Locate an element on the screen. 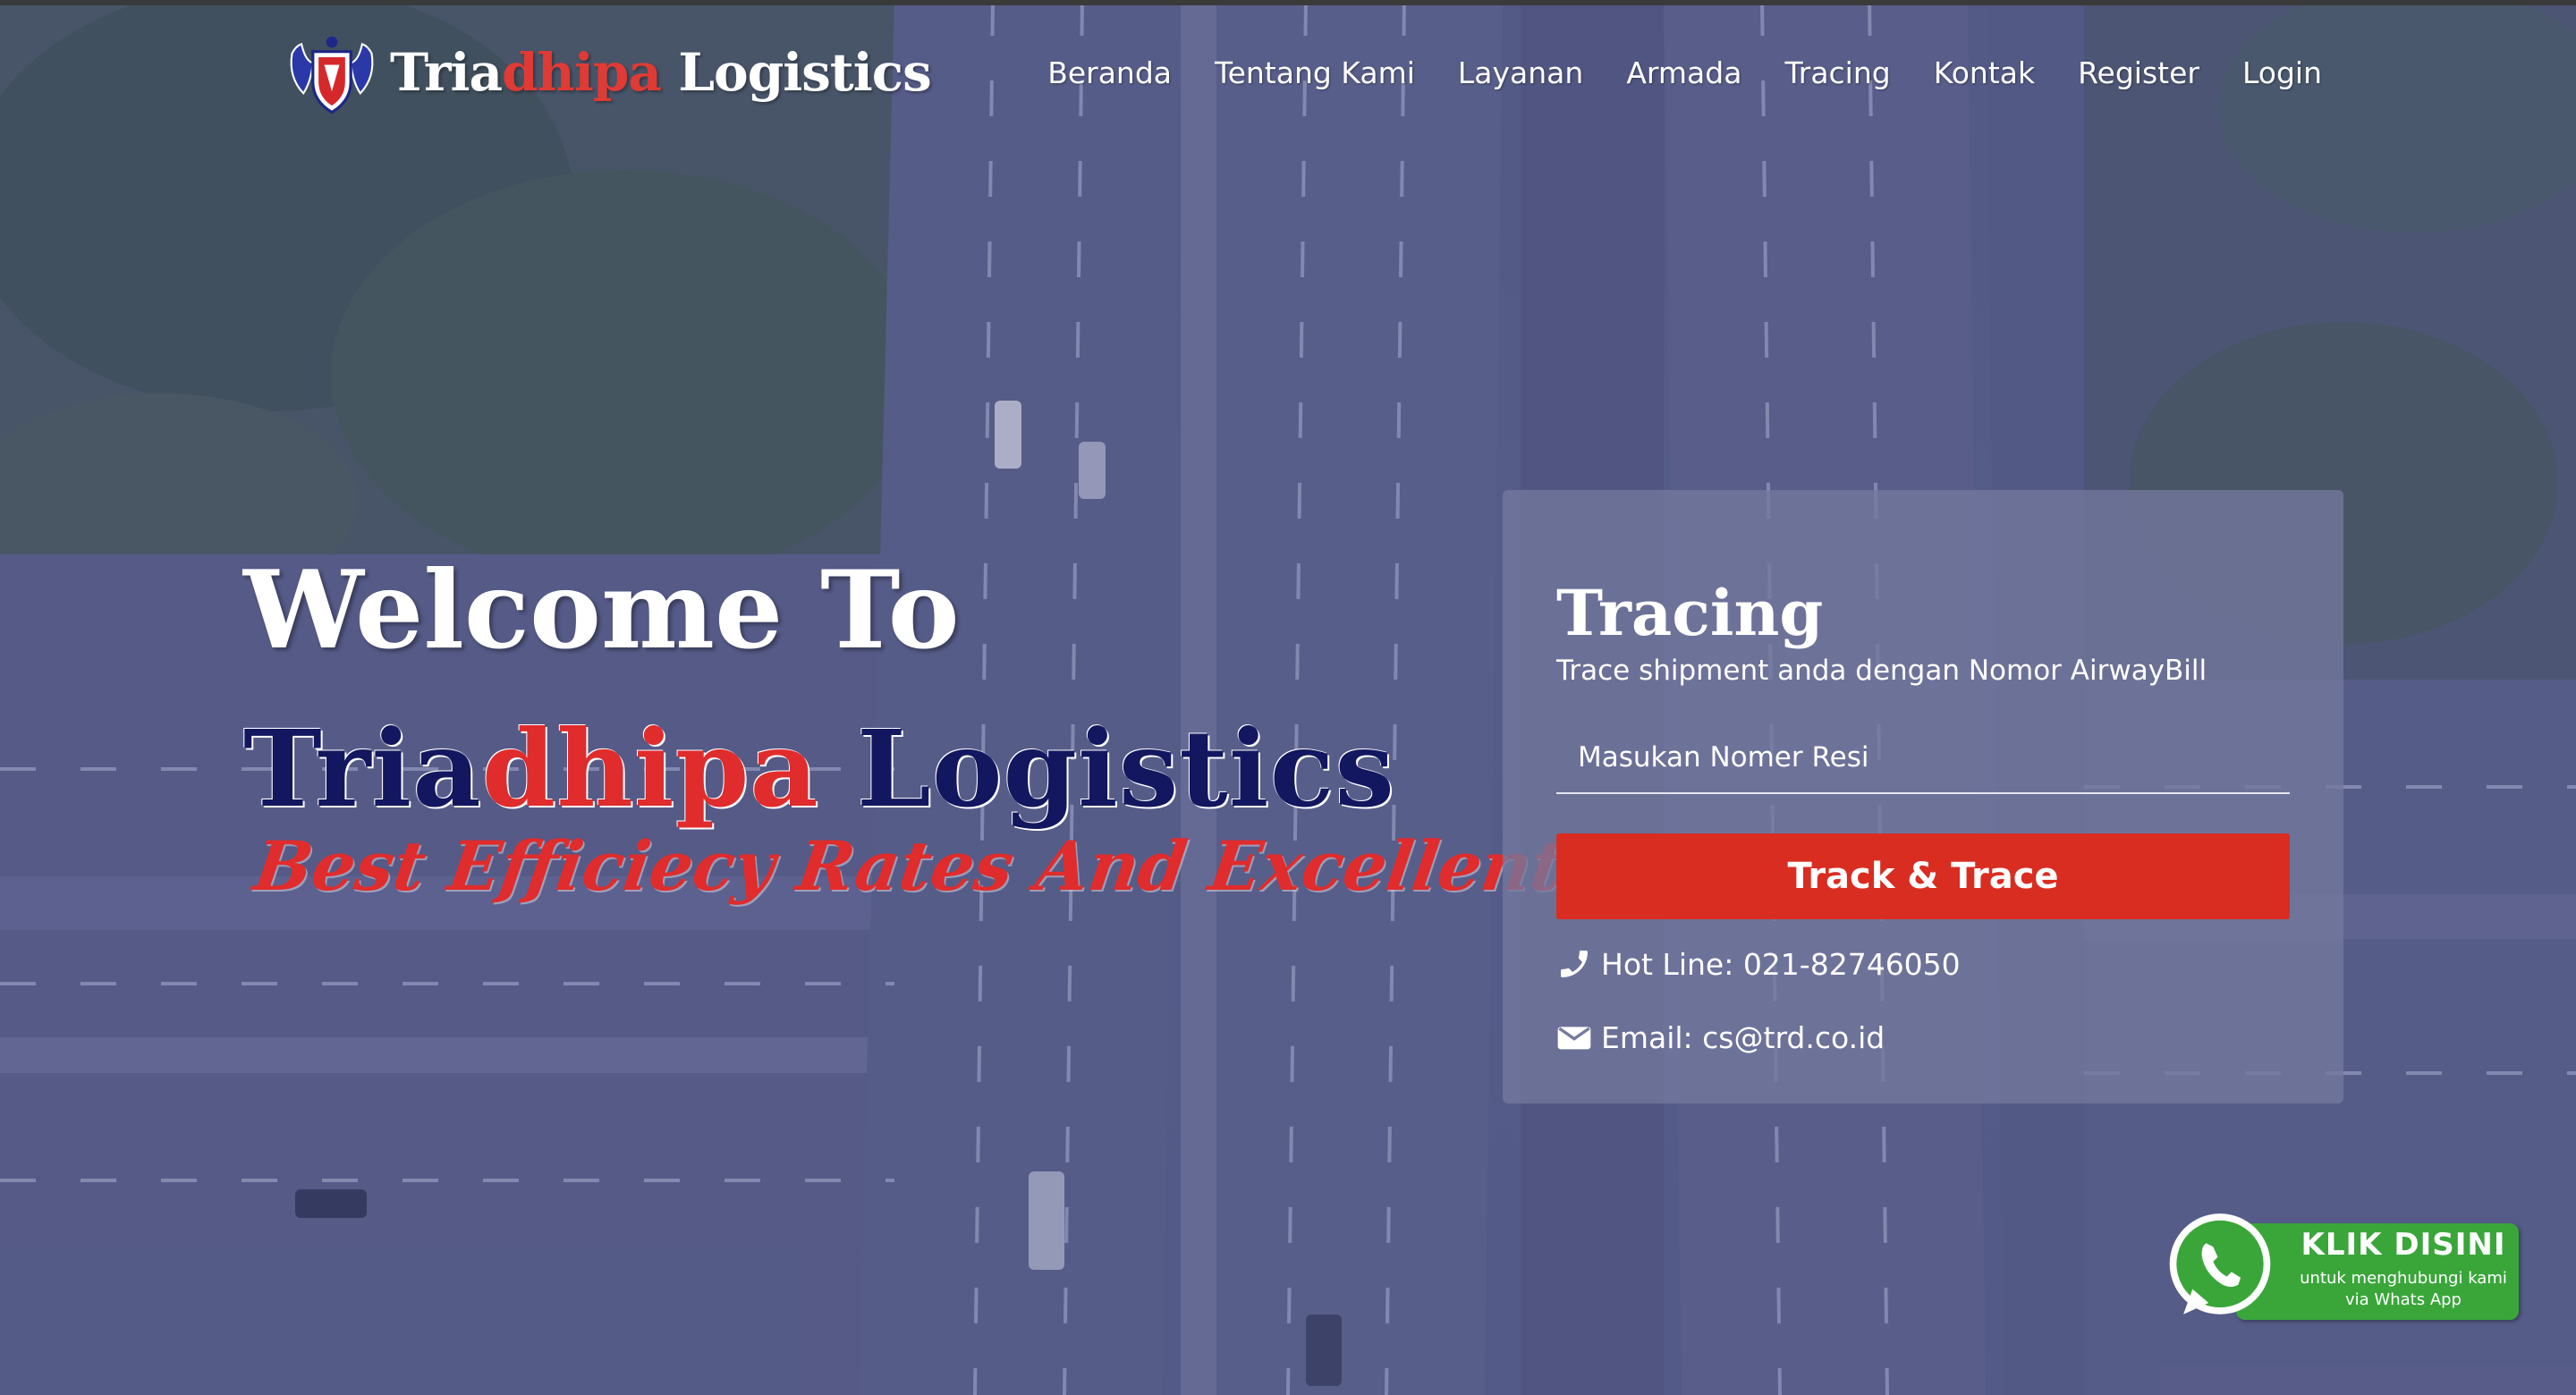 This screenshot has height=1395, width=2576. nav-item-login: Login is located at coordinates (2282, 72).